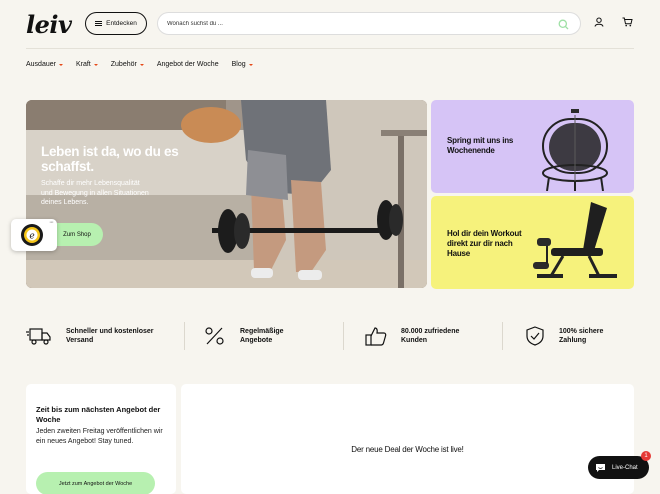 The image size is (660, 494). What do you see at coordinates (535, 336) in the screenshot?
I see `shield-check-icon` at bounding box center [535, 336].